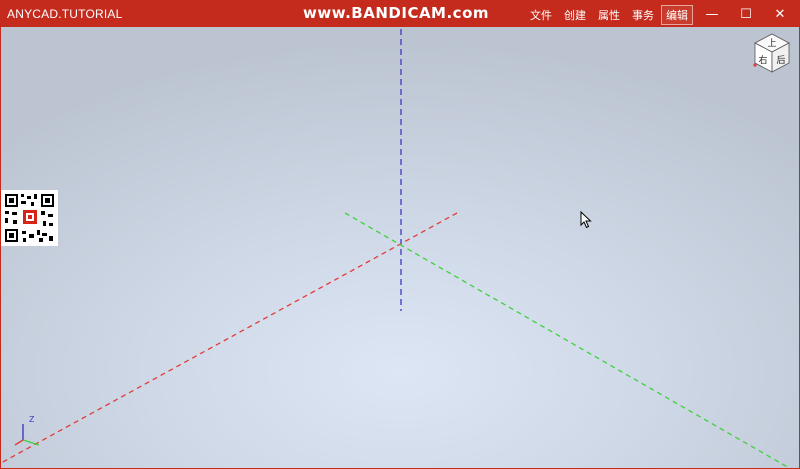 This screenshot has height=469, width=800. What do you see at coordinates (586, 222) in the screenshot?
I see `mouse-cursor-icon` at bounding box center [586, 222].